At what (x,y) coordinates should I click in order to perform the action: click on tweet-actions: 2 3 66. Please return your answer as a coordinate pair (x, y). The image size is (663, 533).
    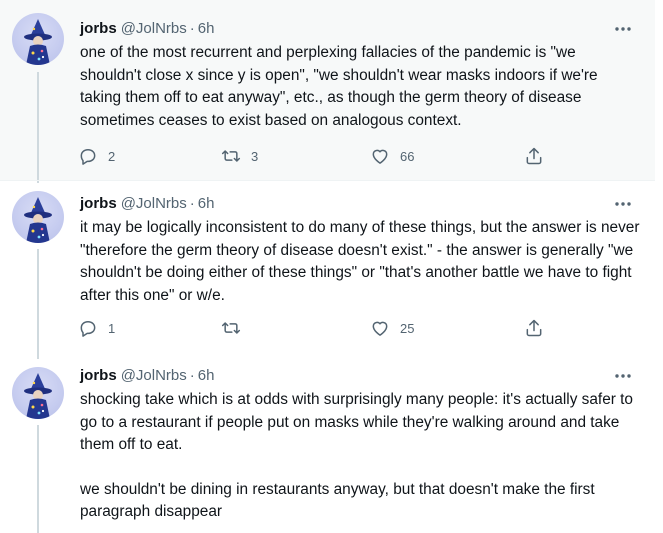
    Looking at the image, I should click on (318, 156).